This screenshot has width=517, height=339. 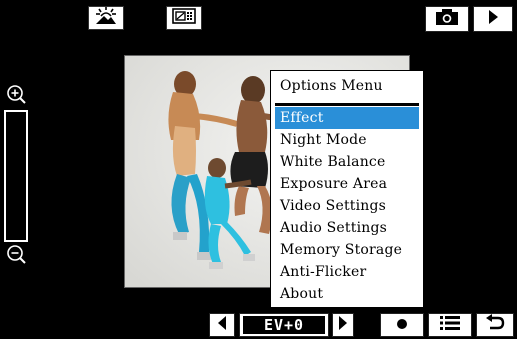 What do you see at coordinates (347, 228) in the screenshot?
I see `menu-item-audio-settings: Audio Settings` at bounding box center [347, 228].